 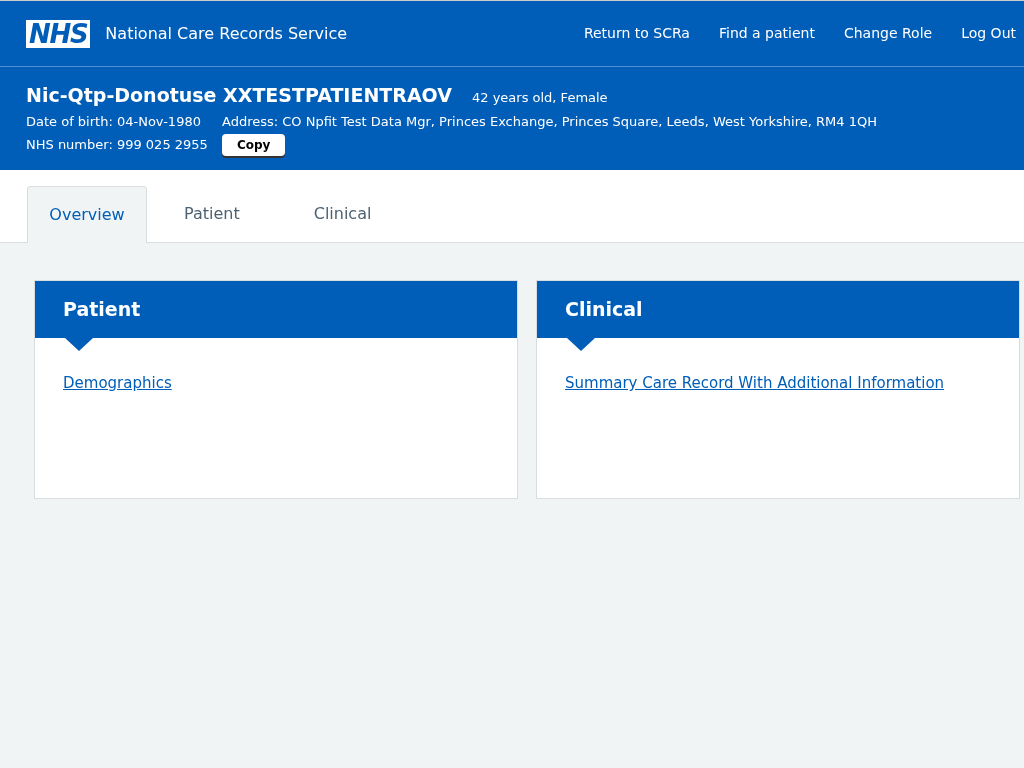 What do you see at coordinates (539, 98) in the screenshot?
I see `age-sex: 42 years old, Female` at bounding box center [539, 98].